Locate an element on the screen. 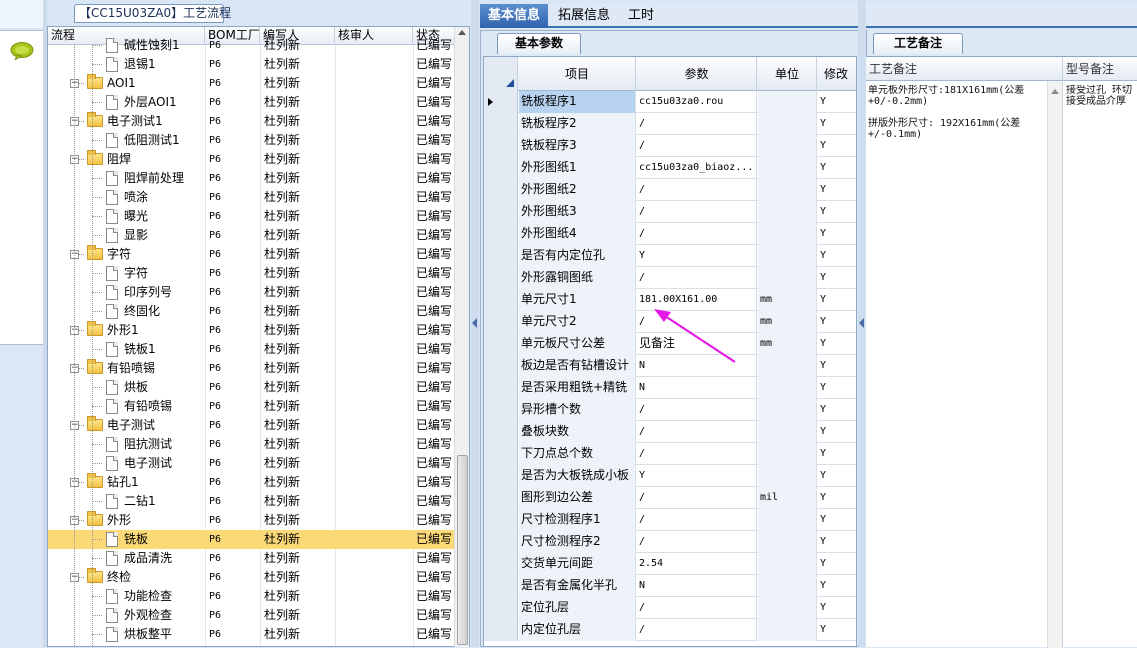 The image size is (1137, 648). params-row: 图形到边公差 / mil Y is located at coordinates (670, 498).